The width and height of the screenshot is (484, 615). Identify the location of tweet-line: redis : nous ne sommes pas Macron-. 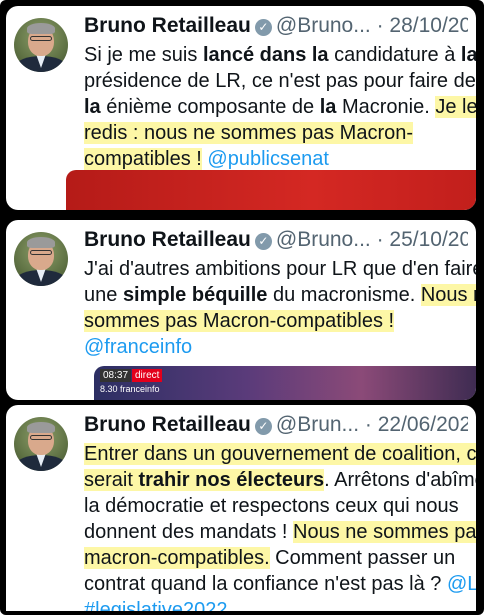
(277, 133).